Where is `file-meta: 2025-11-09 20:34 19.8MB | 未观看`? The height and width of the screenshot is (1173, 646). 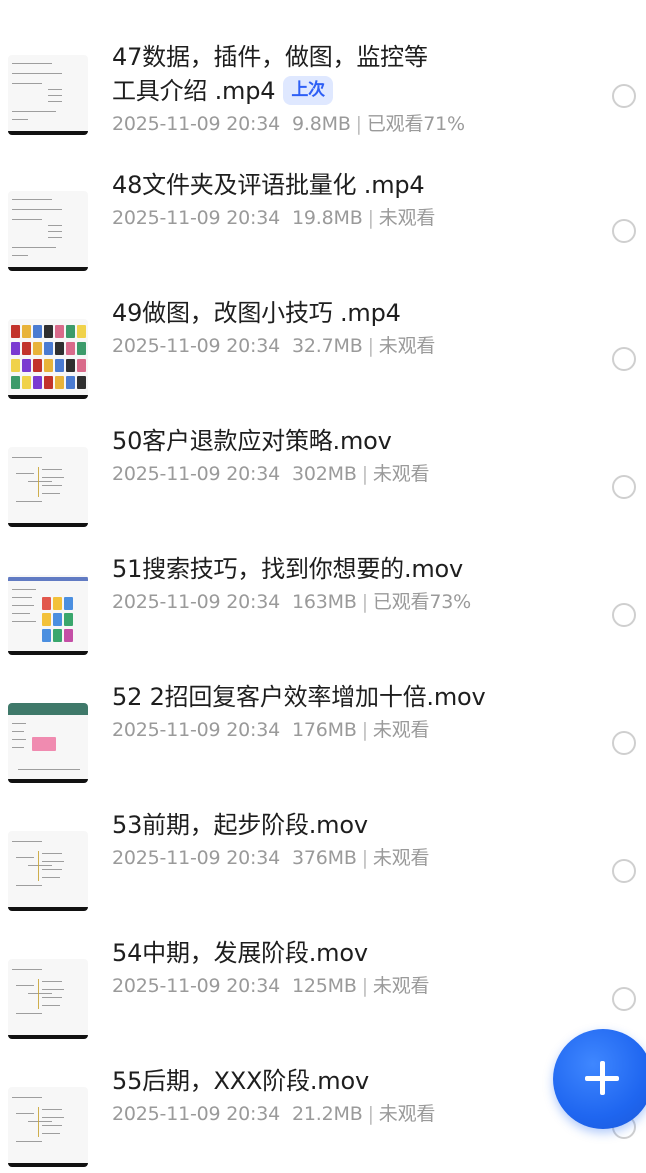 file-meta: 2025-11-09 20:34 19.8MB | 未观看 is located at coordinates (347, 218).